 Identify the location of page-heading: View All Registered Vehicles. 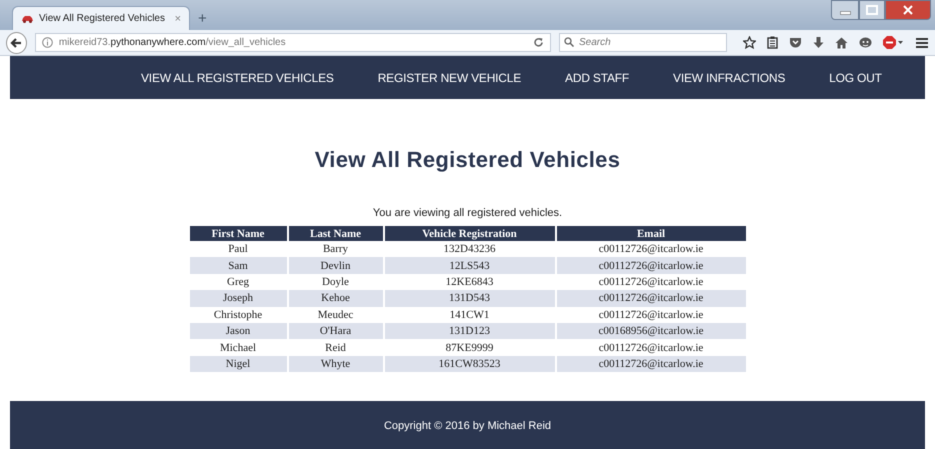
(467, 160).